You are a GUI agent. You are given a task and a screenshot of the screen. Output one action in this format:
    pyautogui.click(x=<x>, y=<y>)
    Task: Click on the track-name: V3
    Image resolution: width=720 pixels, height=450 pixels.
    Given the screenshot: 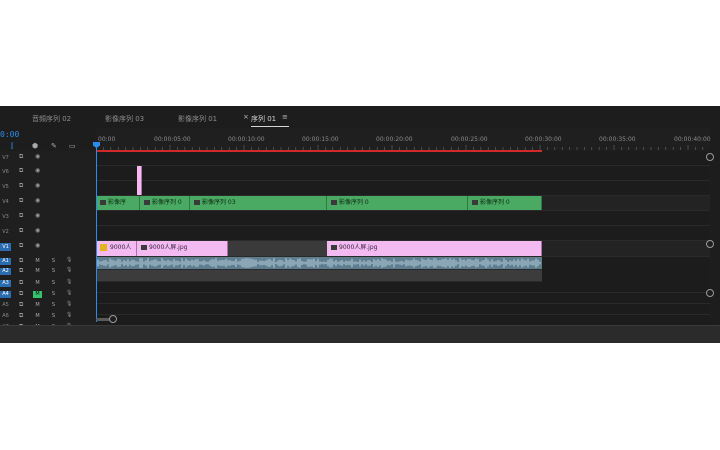 What is the action you would take?
    pyautogui.click(x=5, y=217)
    